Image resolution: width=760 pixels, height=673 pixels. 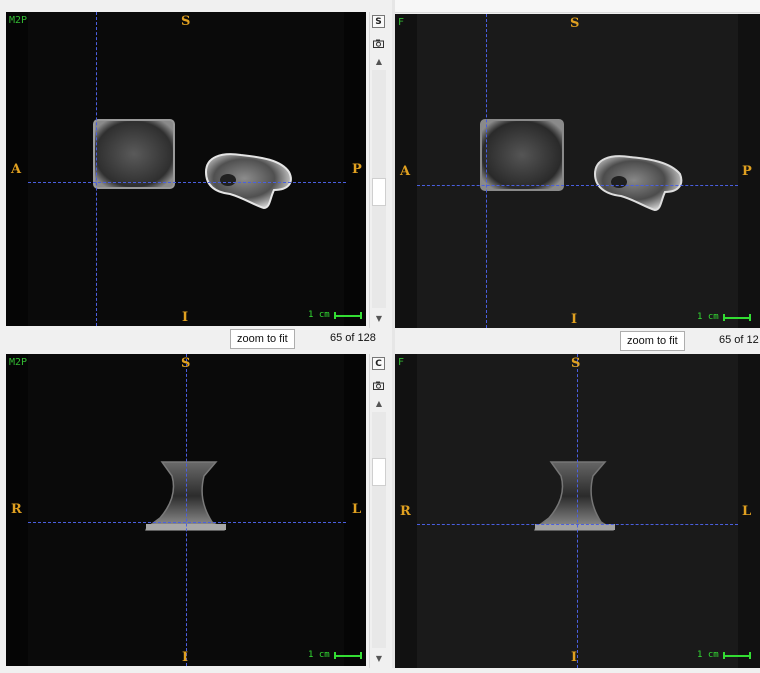 I want to click on view-sidebar: S ▲ ▼, so click(x=379, y=170).